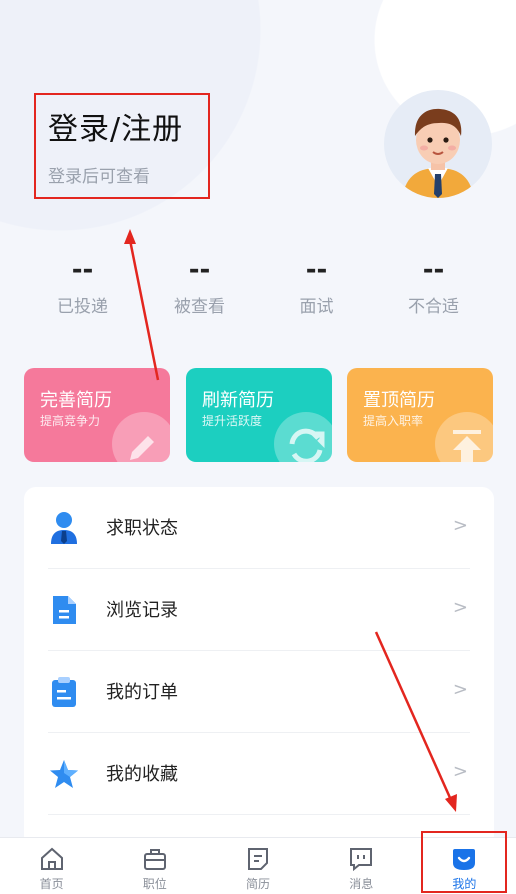 Image resolution: width=516 pixels, height=894 pixels. I want to click on menu-item-label: 求职状态, so click(142, 528).